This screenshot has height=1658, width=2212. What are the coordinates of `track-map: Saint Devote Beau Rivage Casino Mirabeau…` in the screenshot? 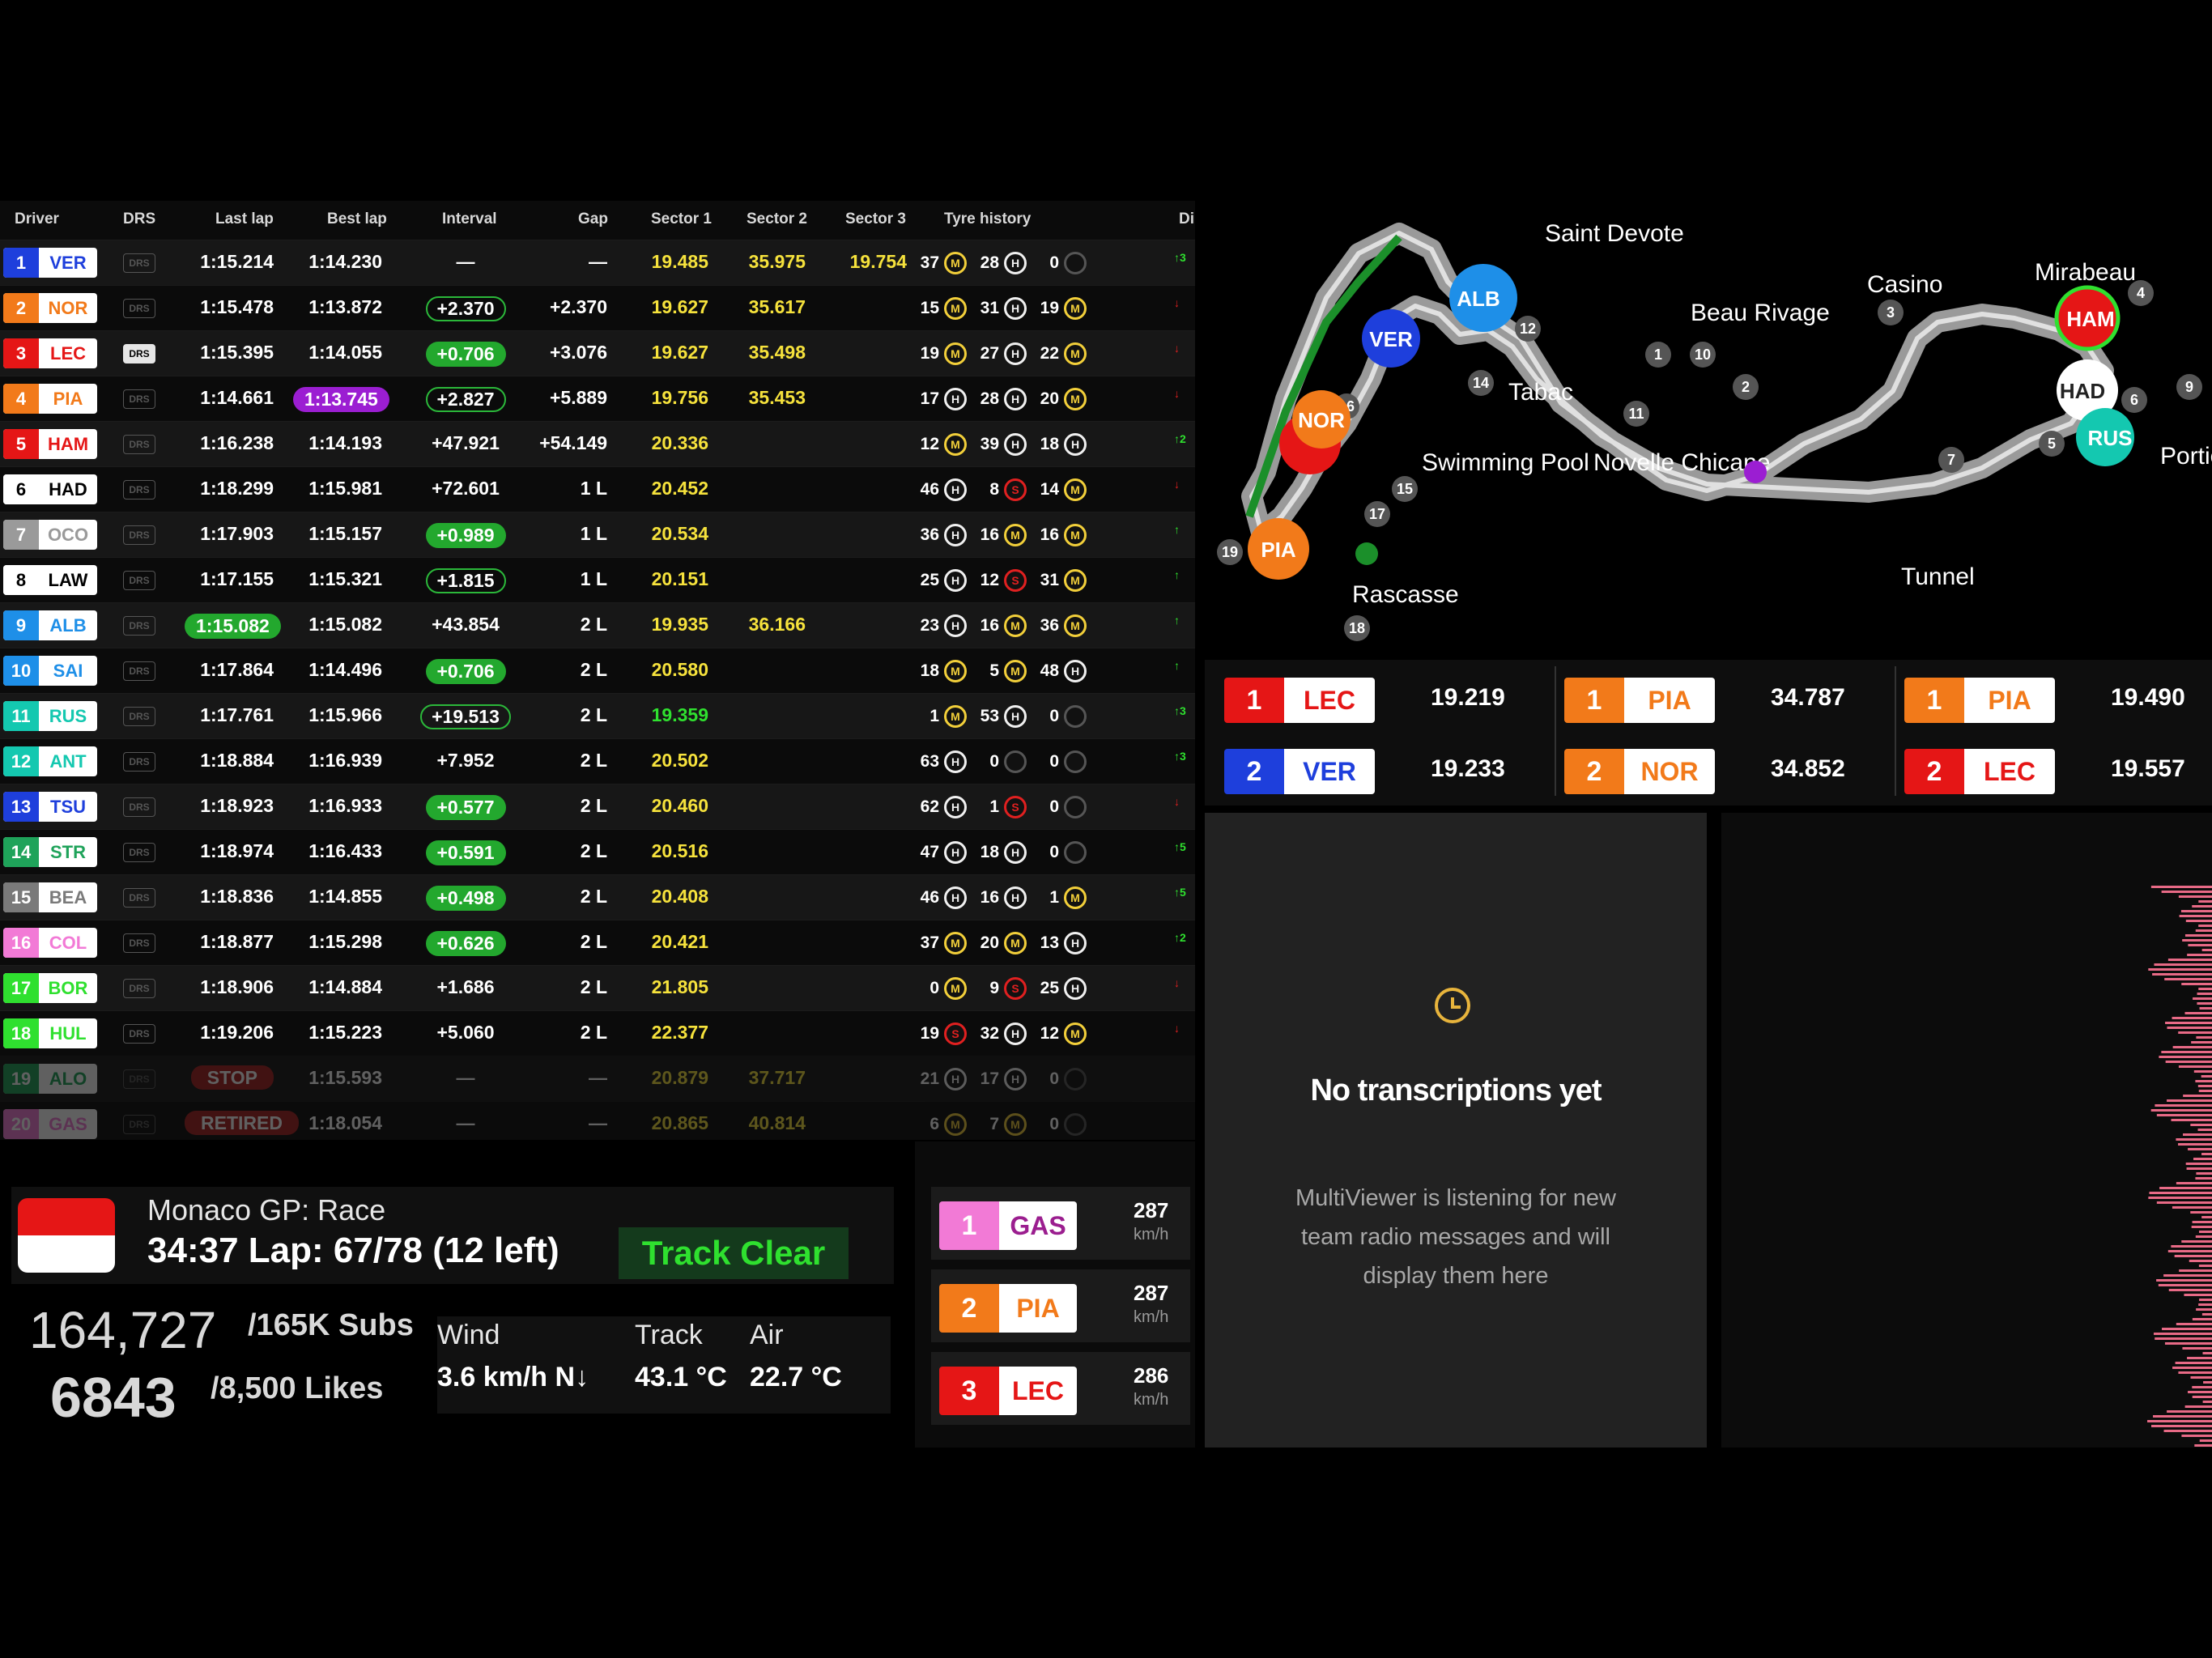 It's located at (1709, 427).